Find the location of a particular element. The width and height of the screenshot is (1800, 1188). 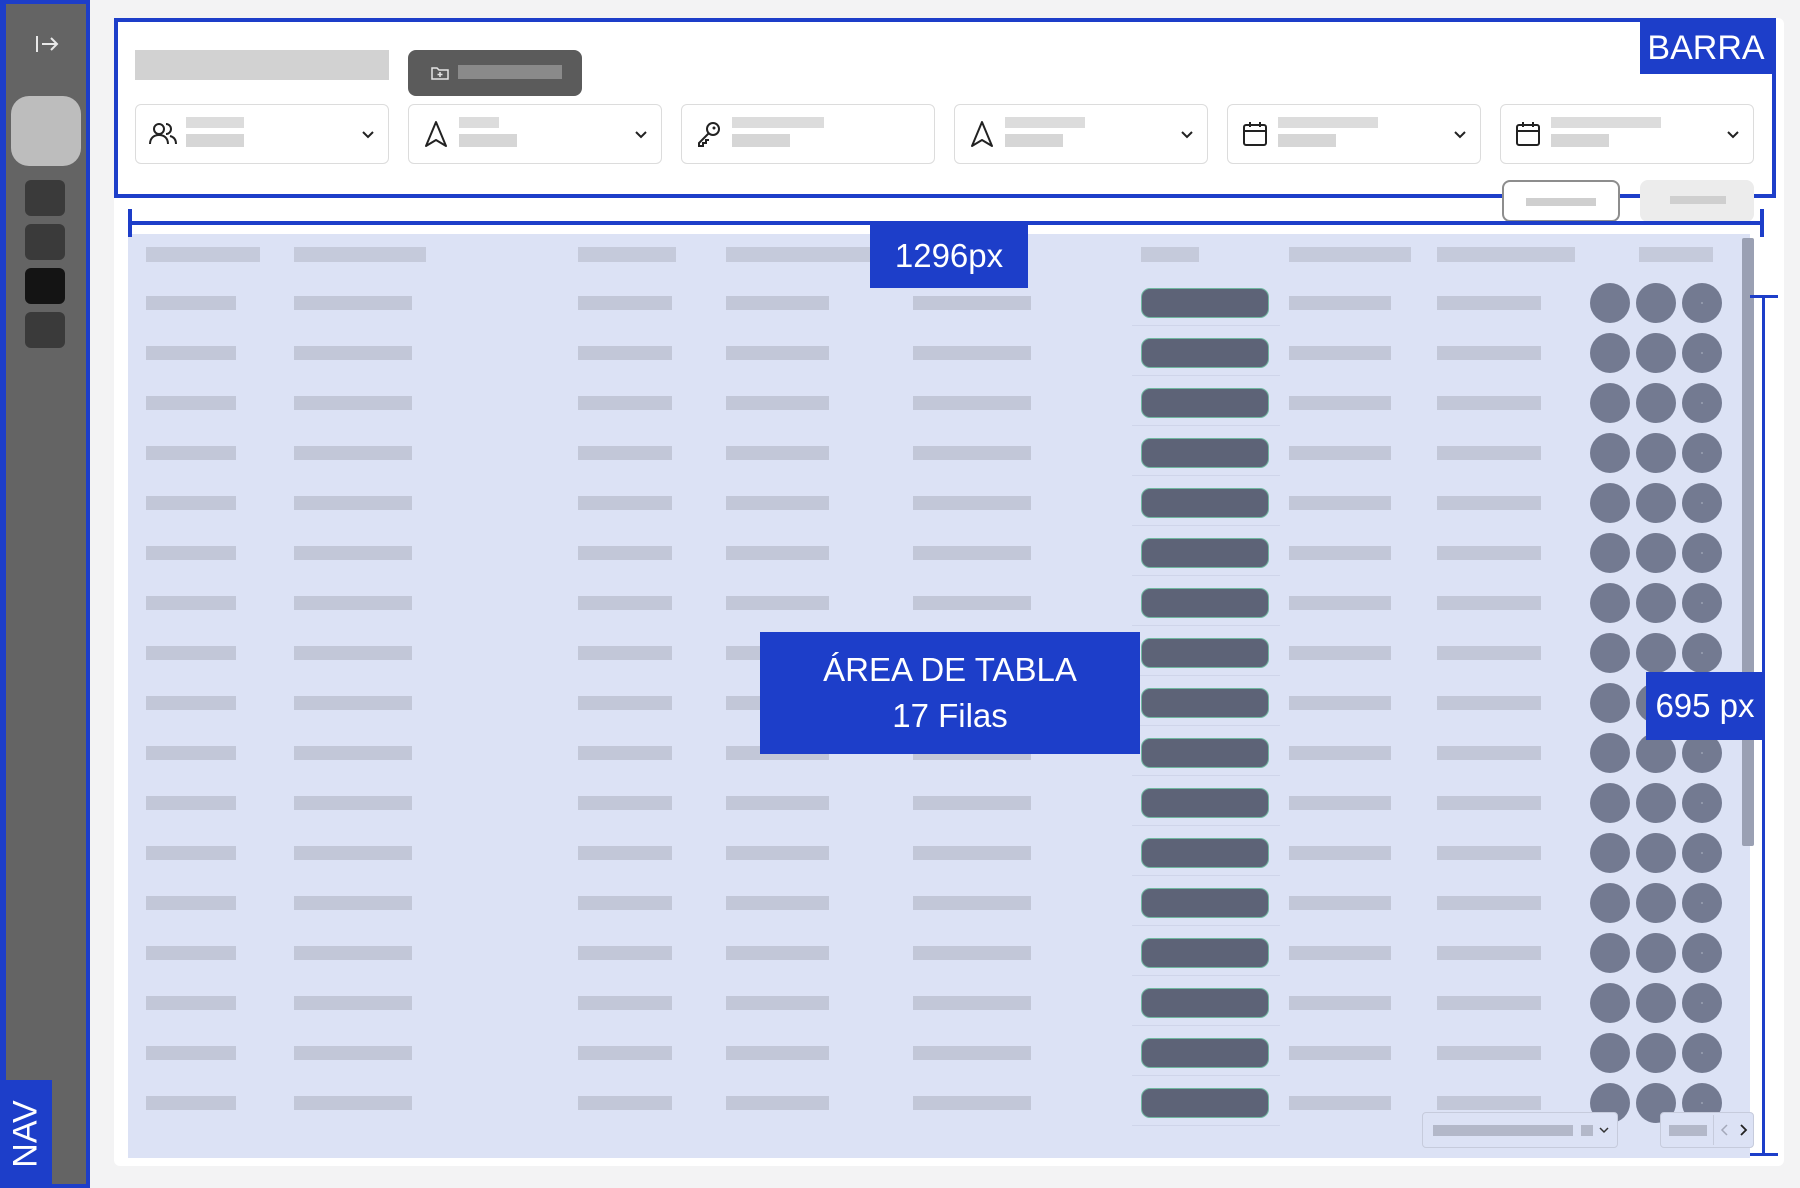

table-scrollbar is located at coordinates (1748, 542).